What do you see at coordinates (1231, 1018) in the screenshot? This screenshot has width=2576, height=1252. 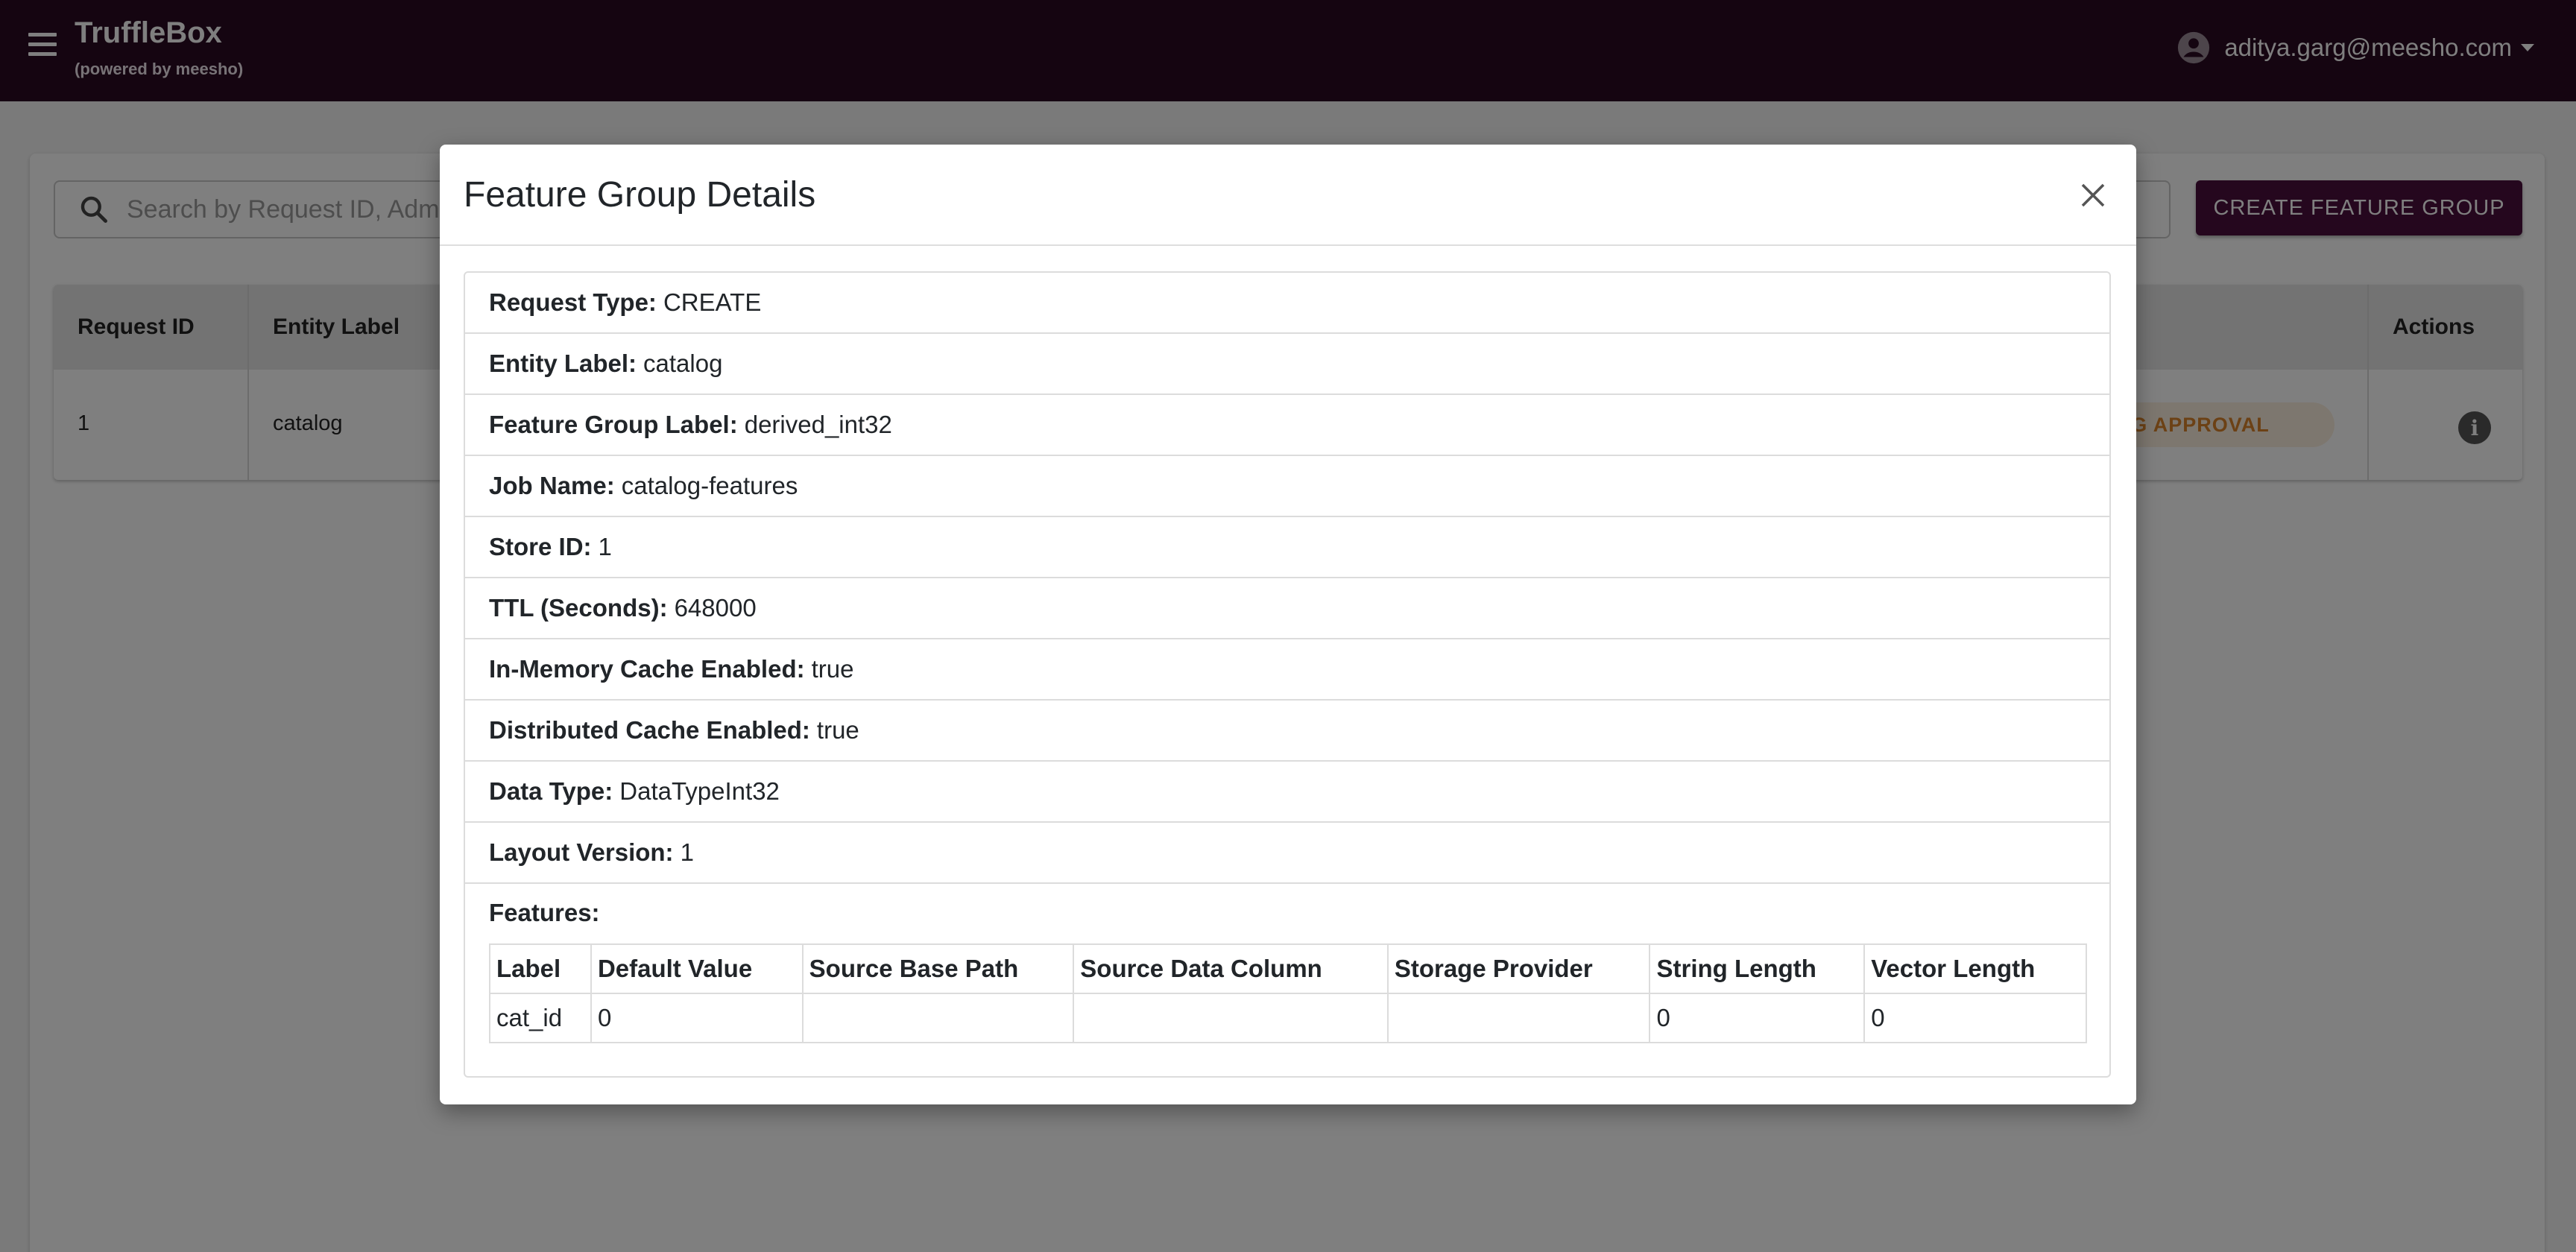 I see `feature-cell-source-data-column` at bounding box center [1231, 1018].